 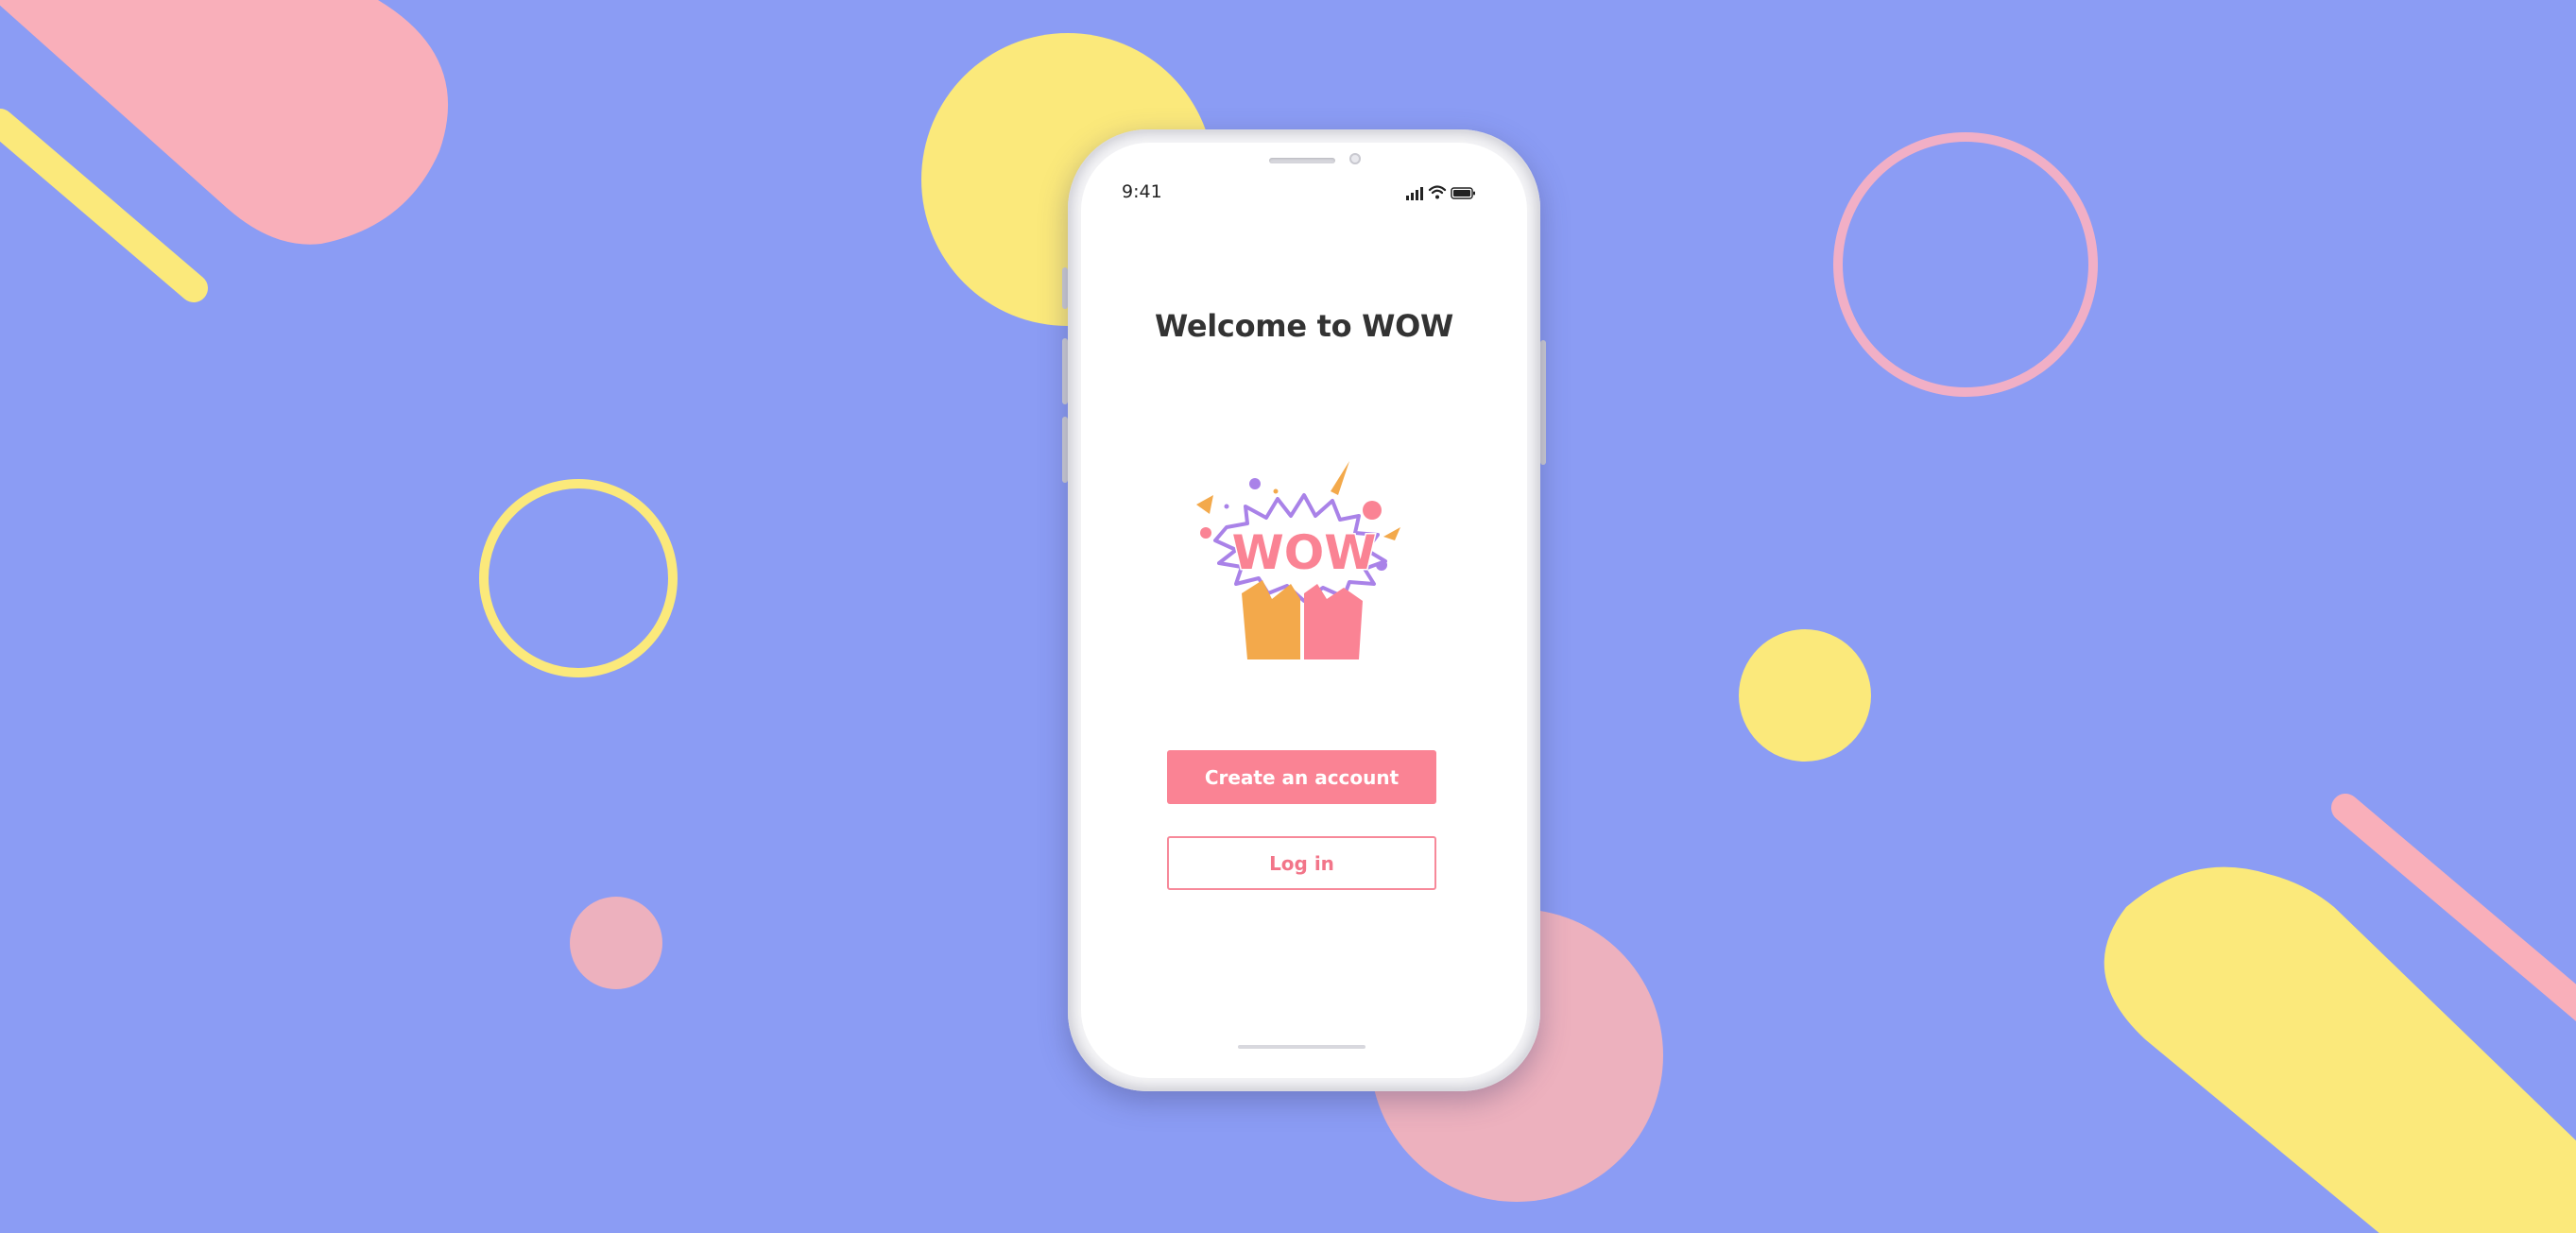 I want to click on pink-pill-top-left, so click(x=224, y=122).